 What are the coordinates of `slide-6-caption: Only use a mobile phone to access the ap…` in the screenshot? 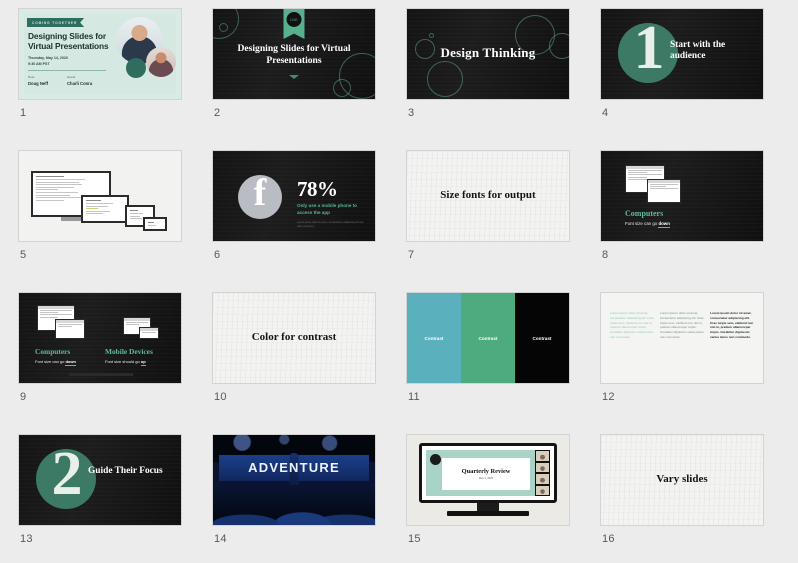 It's located at (327, 209).